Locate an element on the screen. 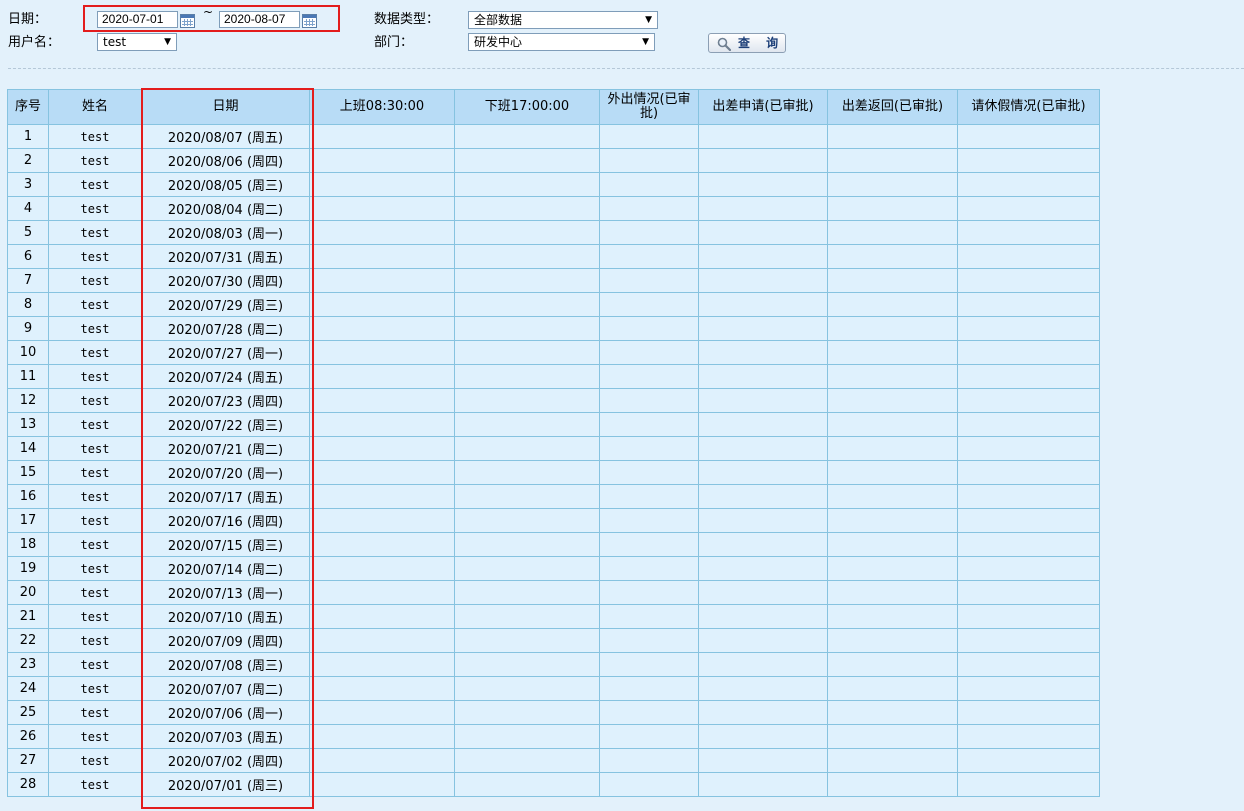 The width and height of the screenshot is (1244, 811). query-button: 查 询 is located at coordinates (747, 43).